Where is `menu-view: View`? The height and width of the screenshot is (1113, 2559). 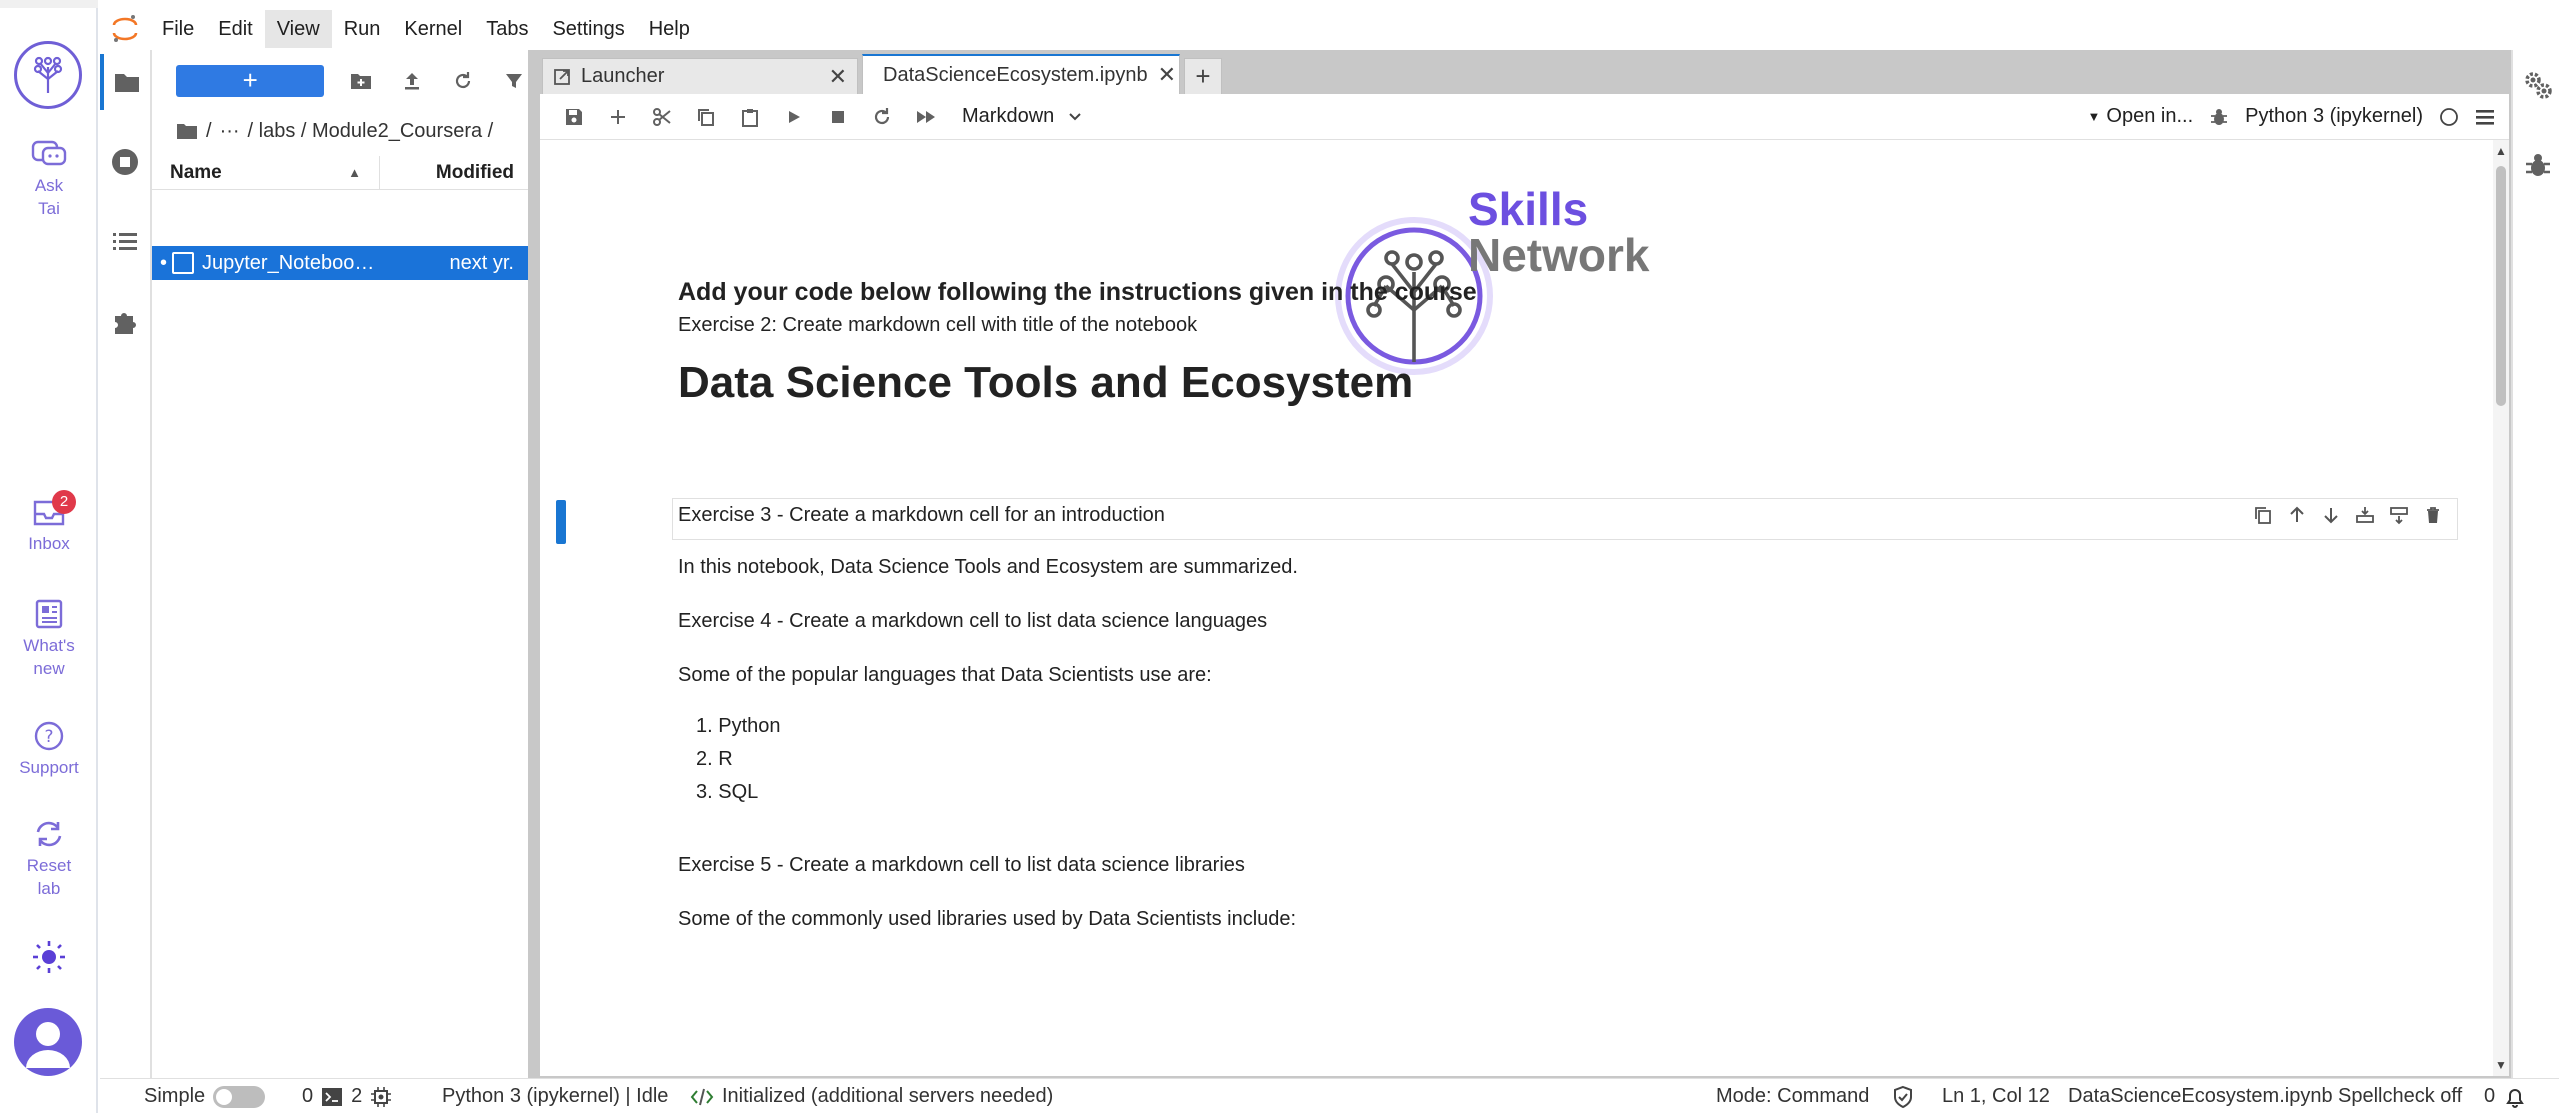 menu-view: View is located at coordinates (298, 29).